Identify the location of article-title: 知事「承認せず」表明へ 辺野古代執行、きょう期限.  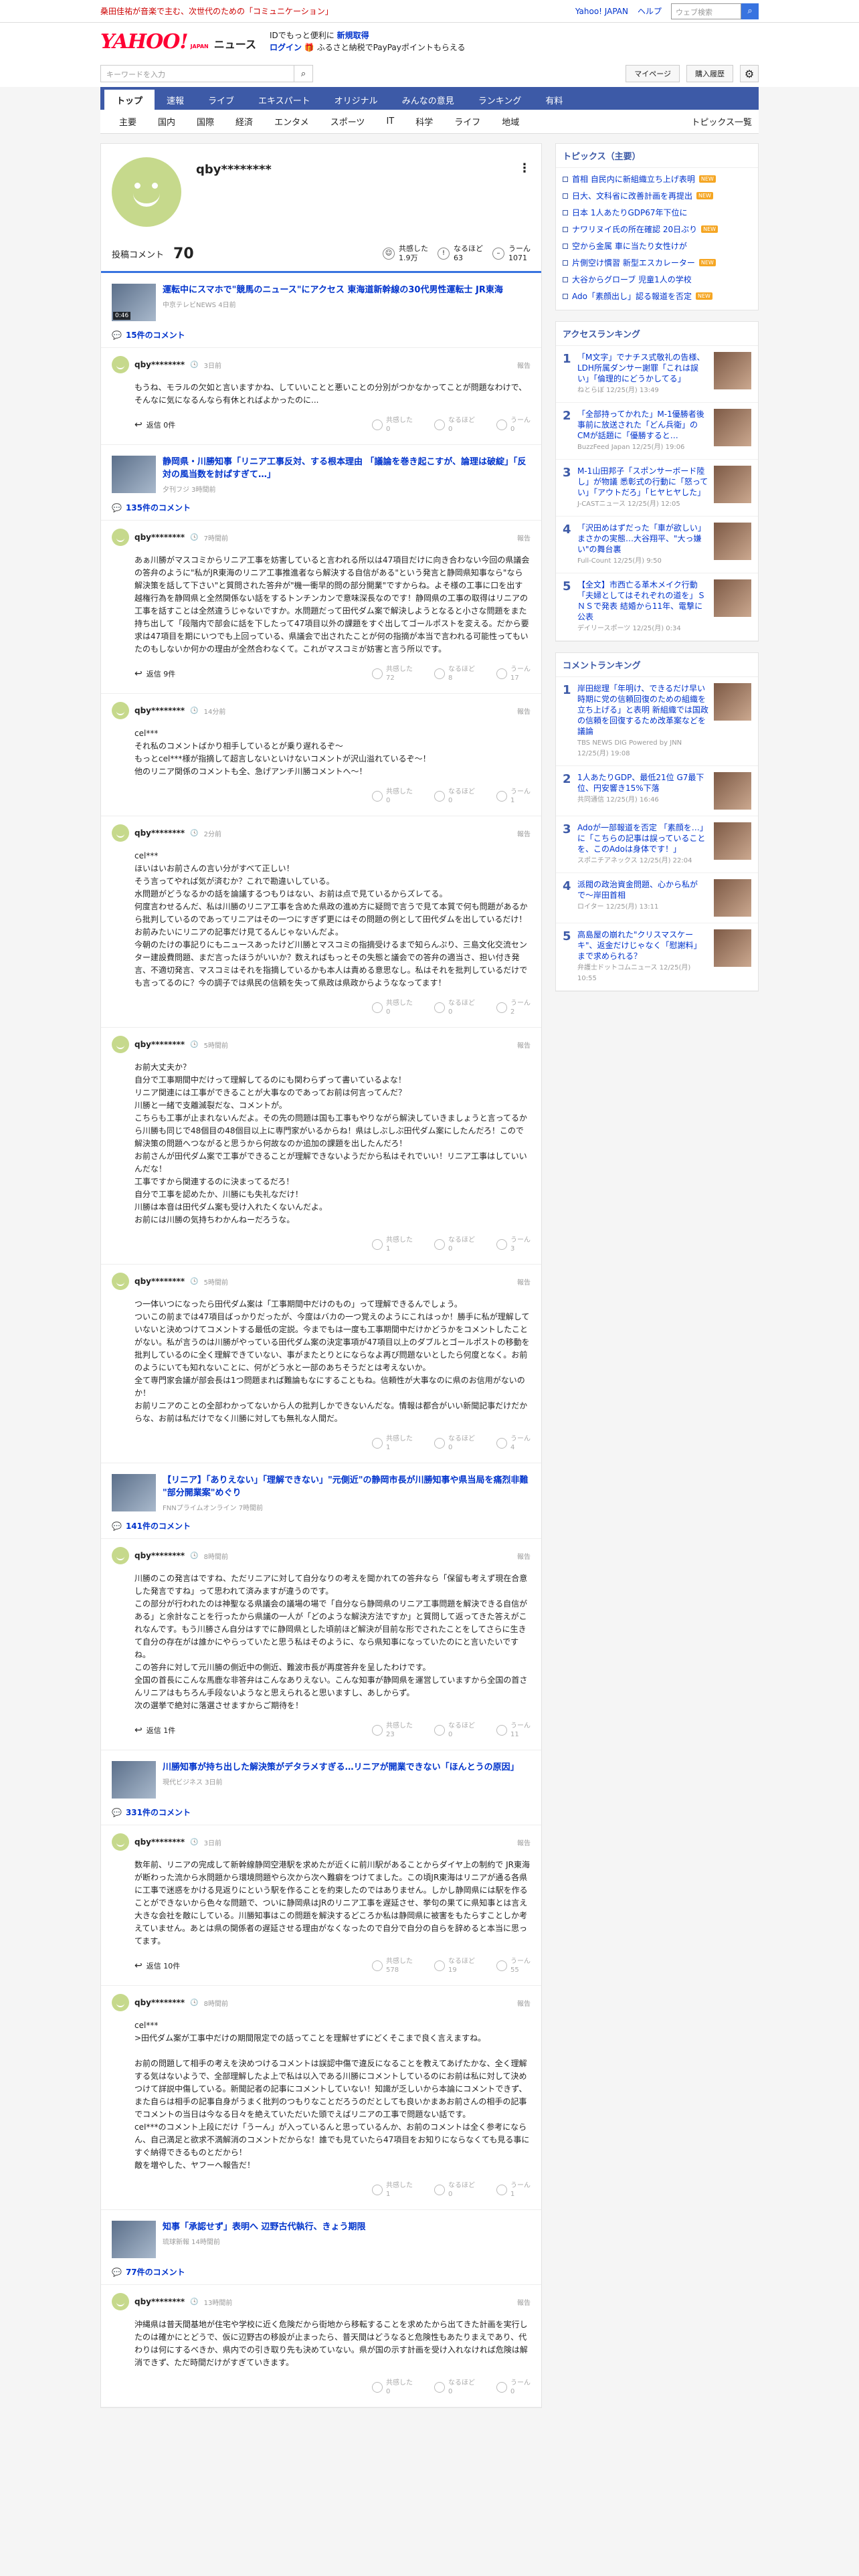
(264, 2227).